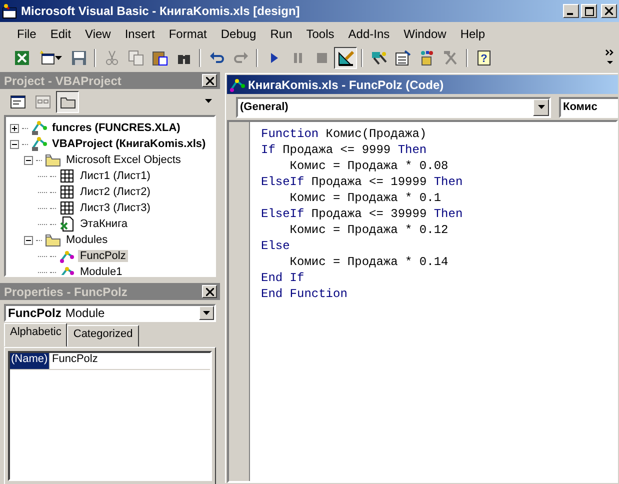 Image resolution: width=619 pixels, height=484 pixels. What do you see at coordinates (160, 58) in the screenshot?
I see `clipboard-icon` at bounding box center [160, 58].